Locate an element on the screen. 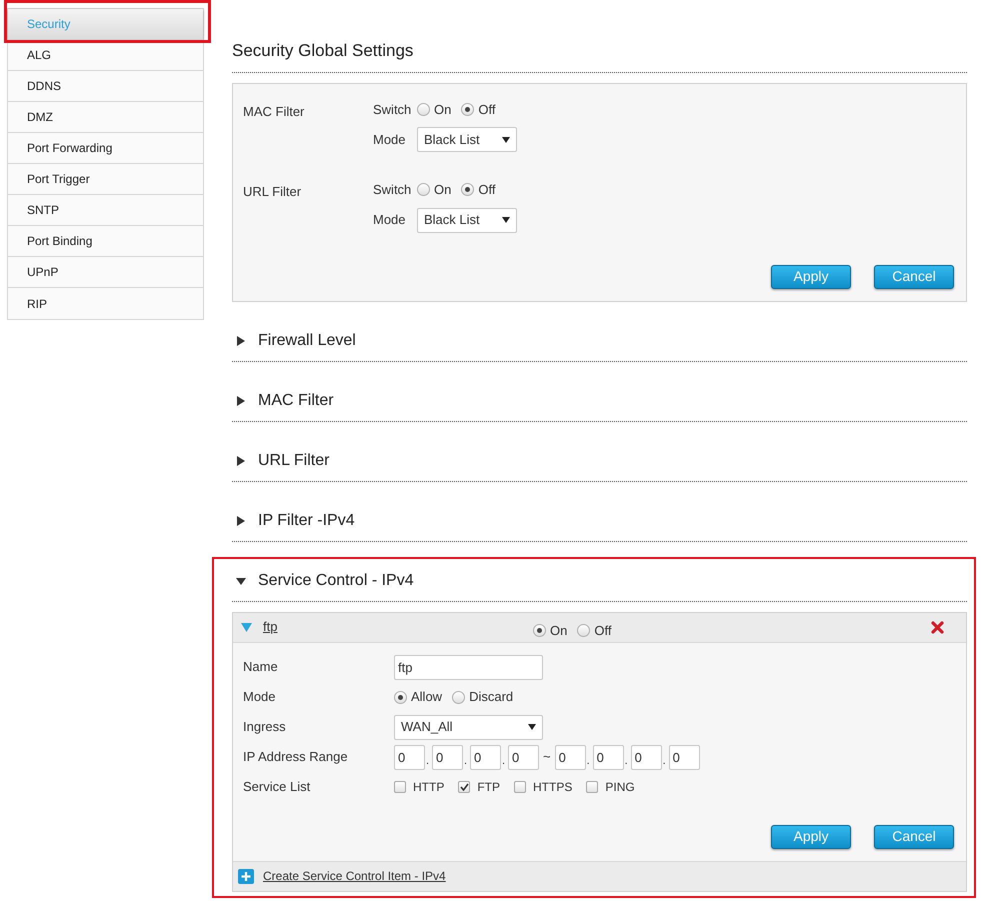 Image resolution: width=981 pixels, height=901 pixels. checkbox-label: HTTPS is located at coordinates (552, 787).